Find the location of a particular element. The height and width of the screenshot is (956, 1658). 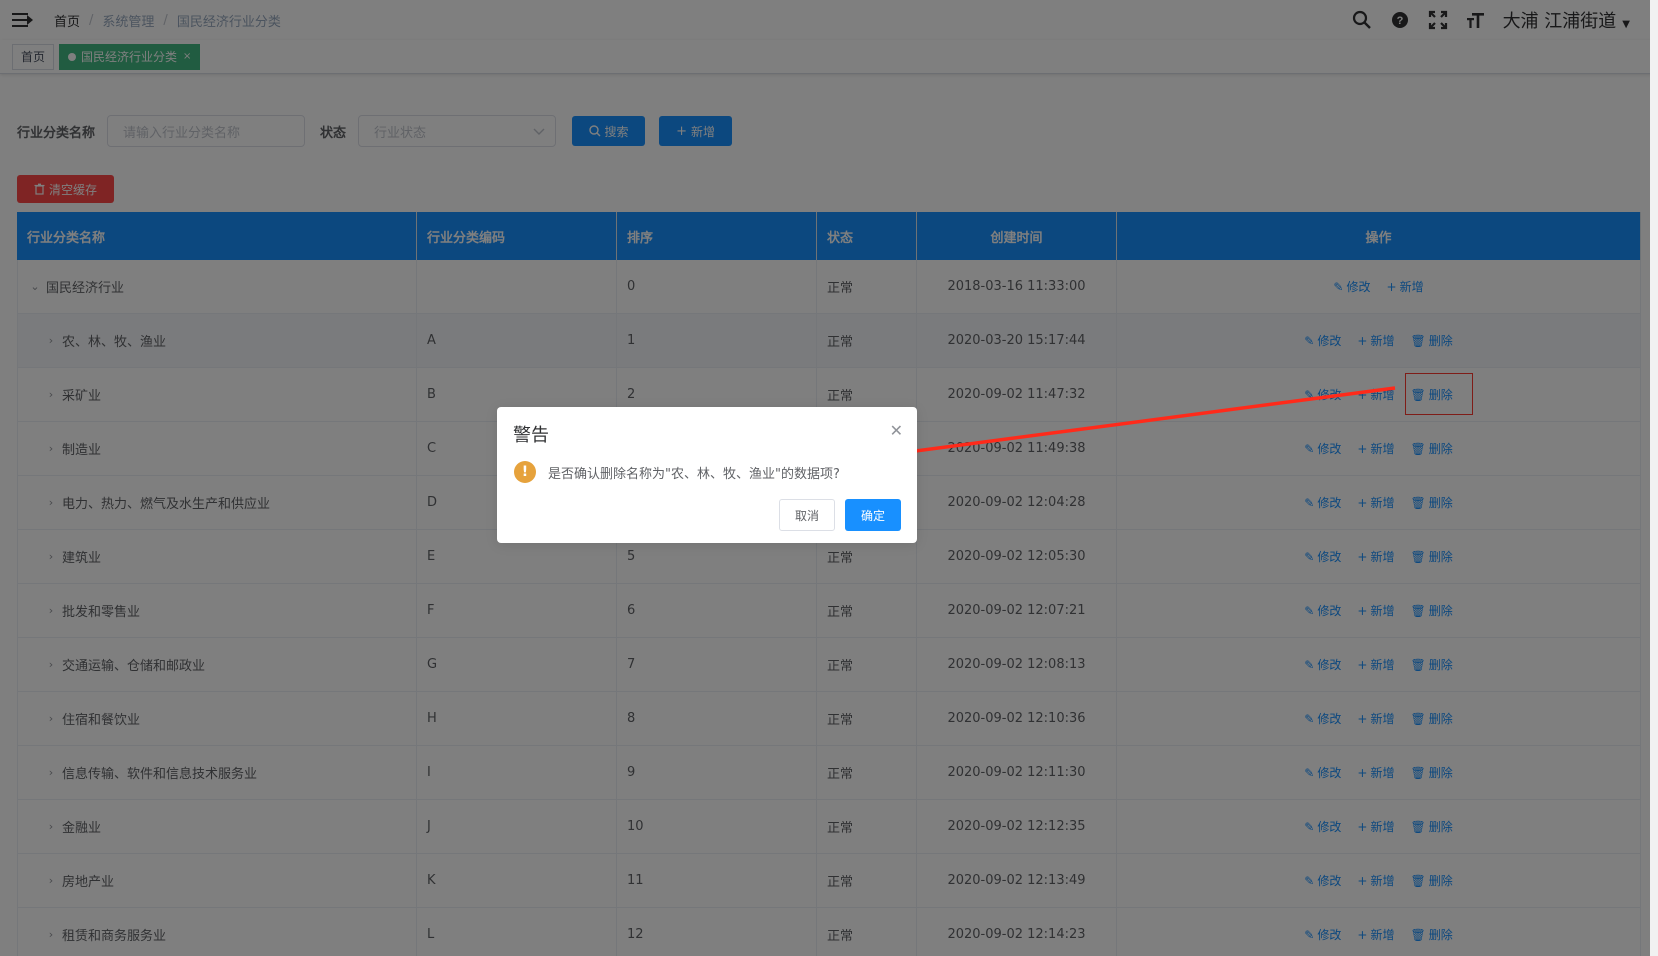

dialog-body: ! 是否确认删除名称为"农、林、牧、渔业"的数据项? is located at coordinates (677, 472).